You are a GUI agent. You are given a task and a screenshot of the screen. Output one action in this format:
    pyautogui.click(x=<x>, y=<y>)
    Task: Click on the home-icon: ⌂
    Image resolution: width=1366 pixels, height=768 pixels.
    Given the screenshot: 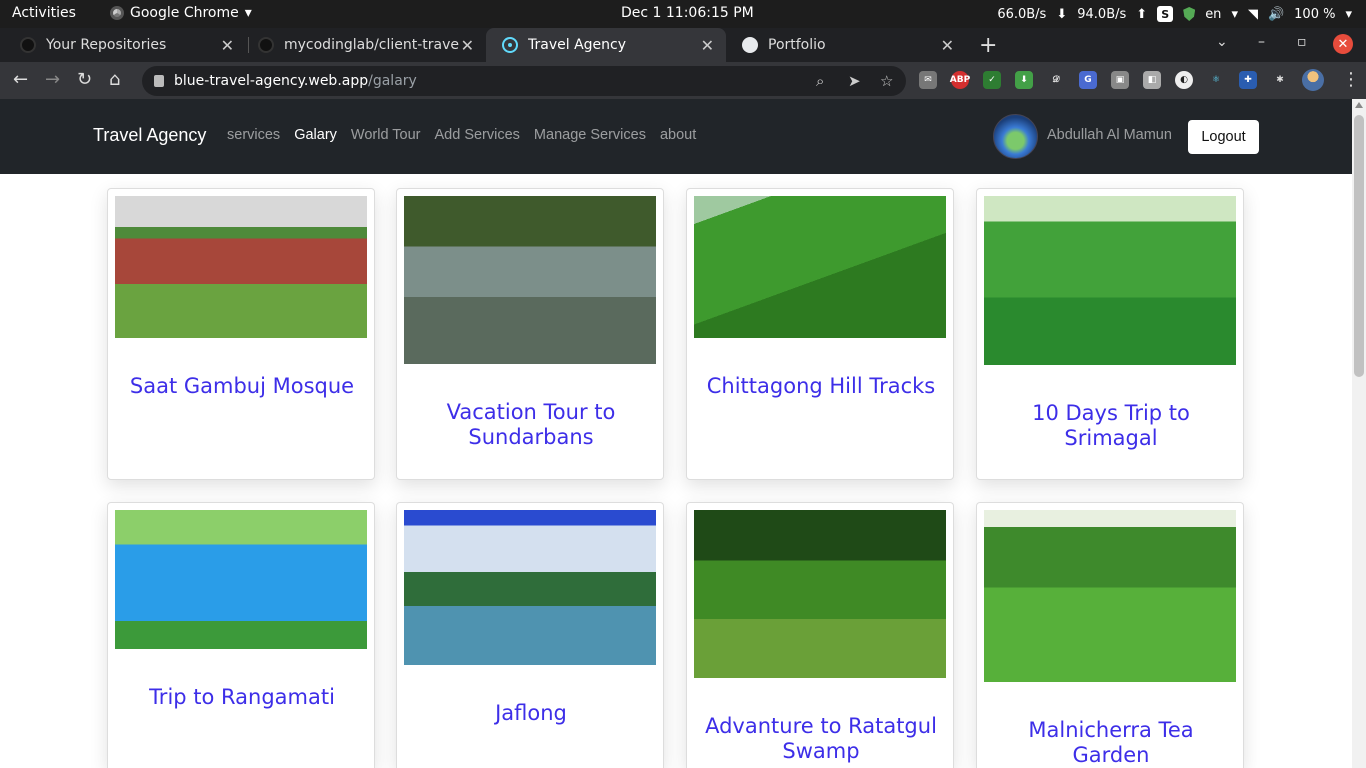 What is the action you would take?
    pyautogui.click(x=114, y=79)
    